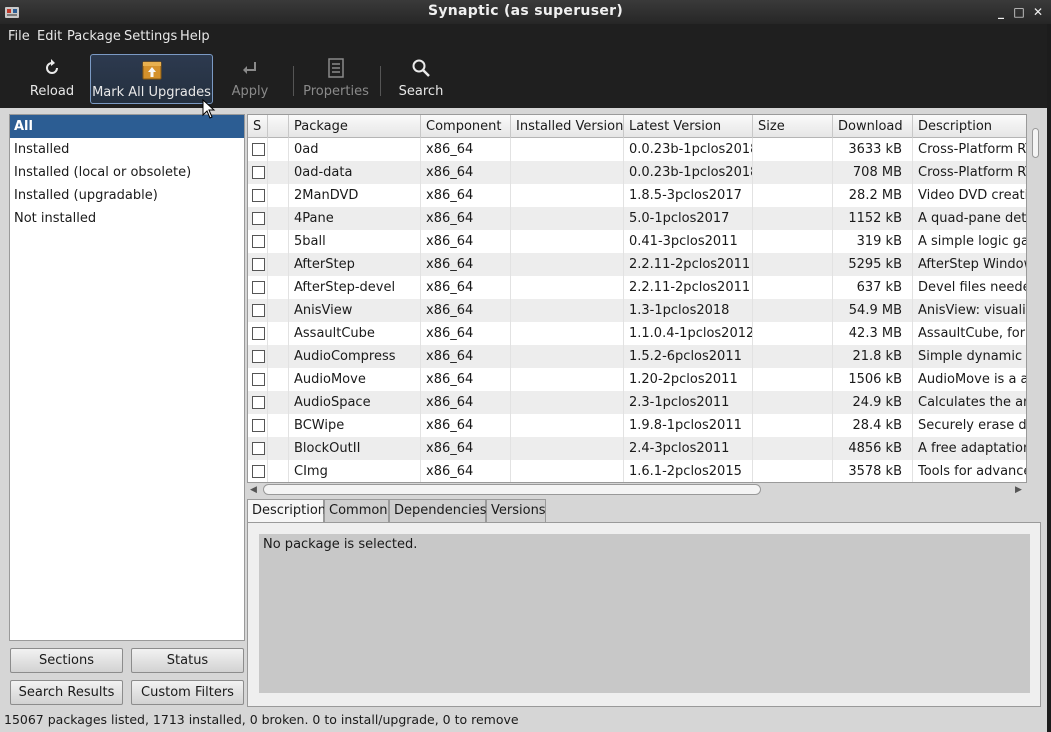 The width and height of the screenshot is (1051, 732). I want to click on column-support, so click(278, 126).